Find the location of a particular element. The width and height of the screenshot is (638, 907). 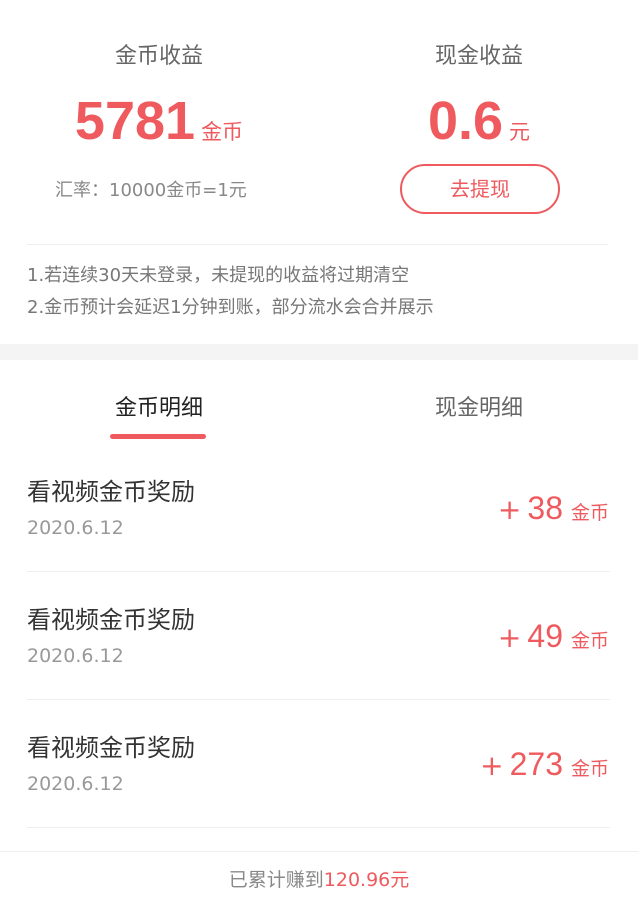

record-amount: 49 is located at coordinates (545, 636).